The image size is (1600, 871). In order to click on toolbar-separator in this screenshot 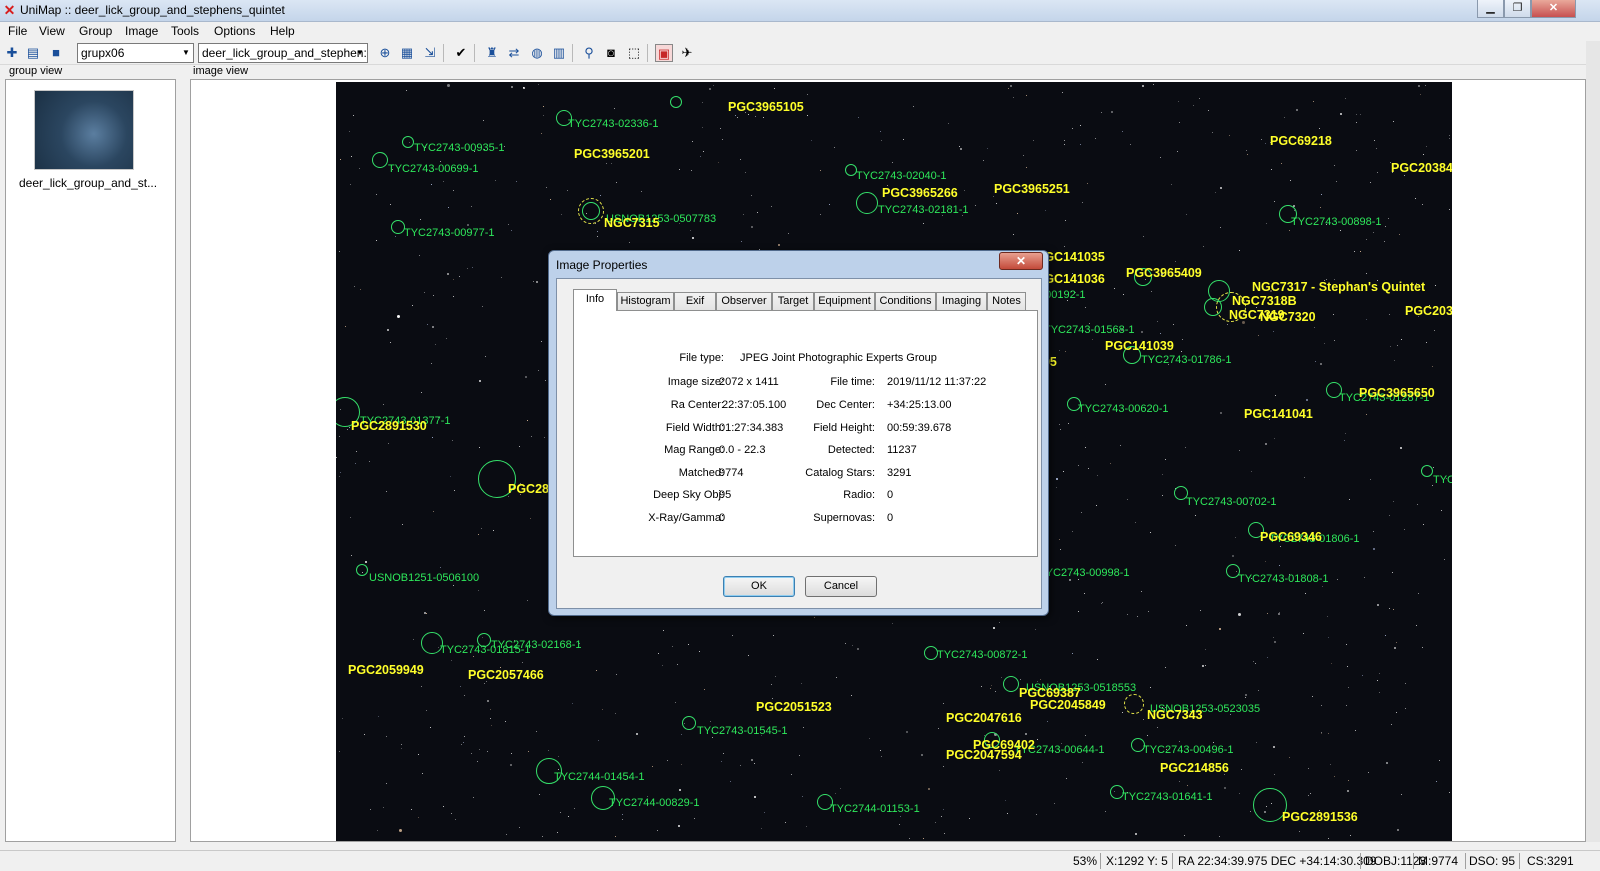, I will do `click(572, 53)`.